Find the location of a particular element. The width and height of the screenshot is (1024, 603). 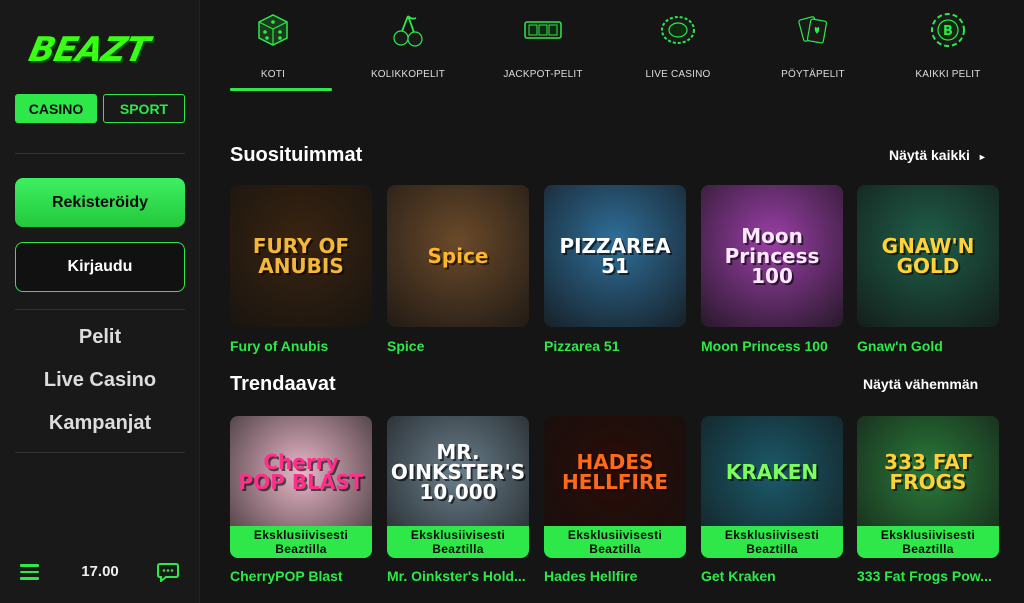

game-card: PIZZAREA 51 is located at coordinates (615, 256).